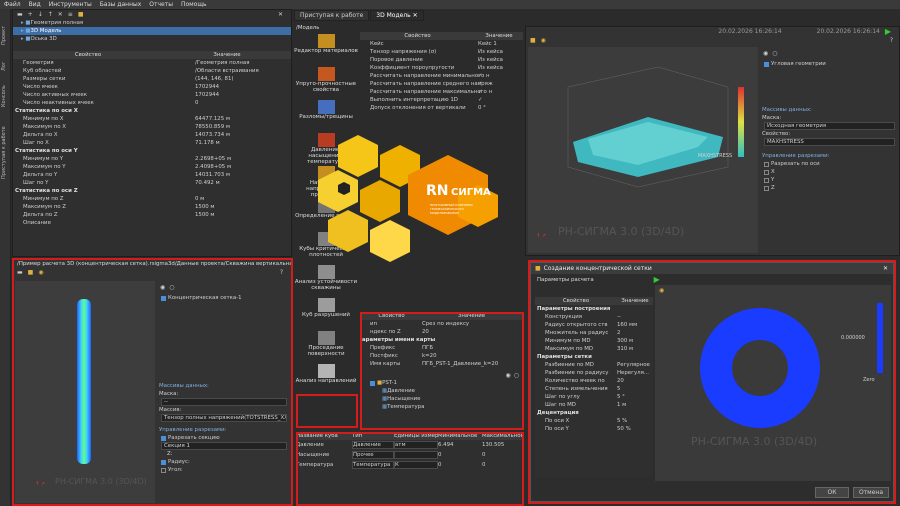 The height and width of the screenshot is (506, 900). I want to click on list-icon: ≡, so click(70, 14).